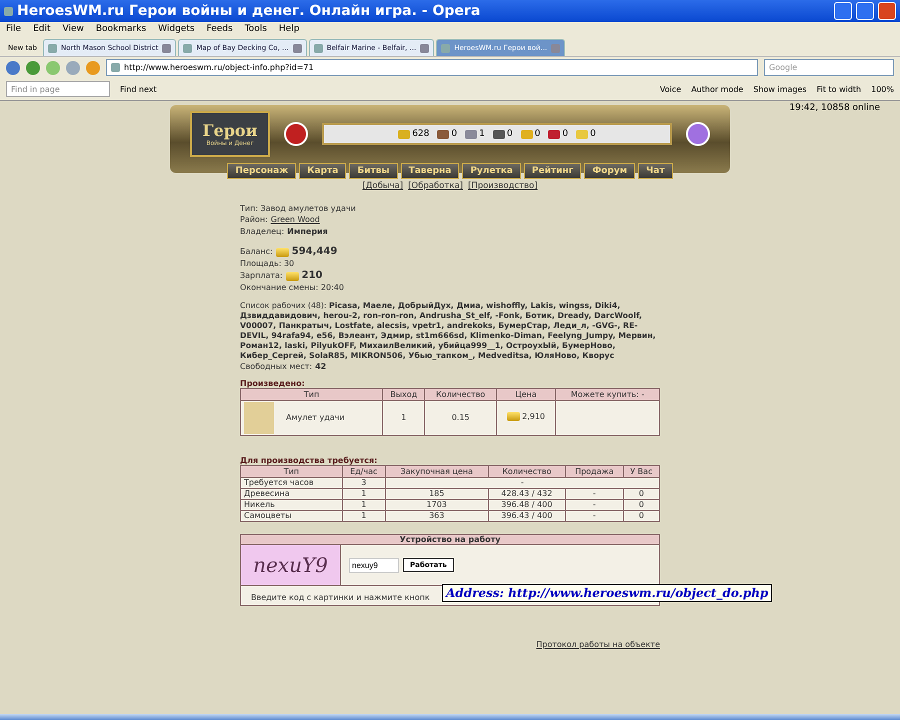 The width and height of the screenshot is (900, 720). I want to click on shift-end-text: Окончание смены: 20:40, so click(292, 288).